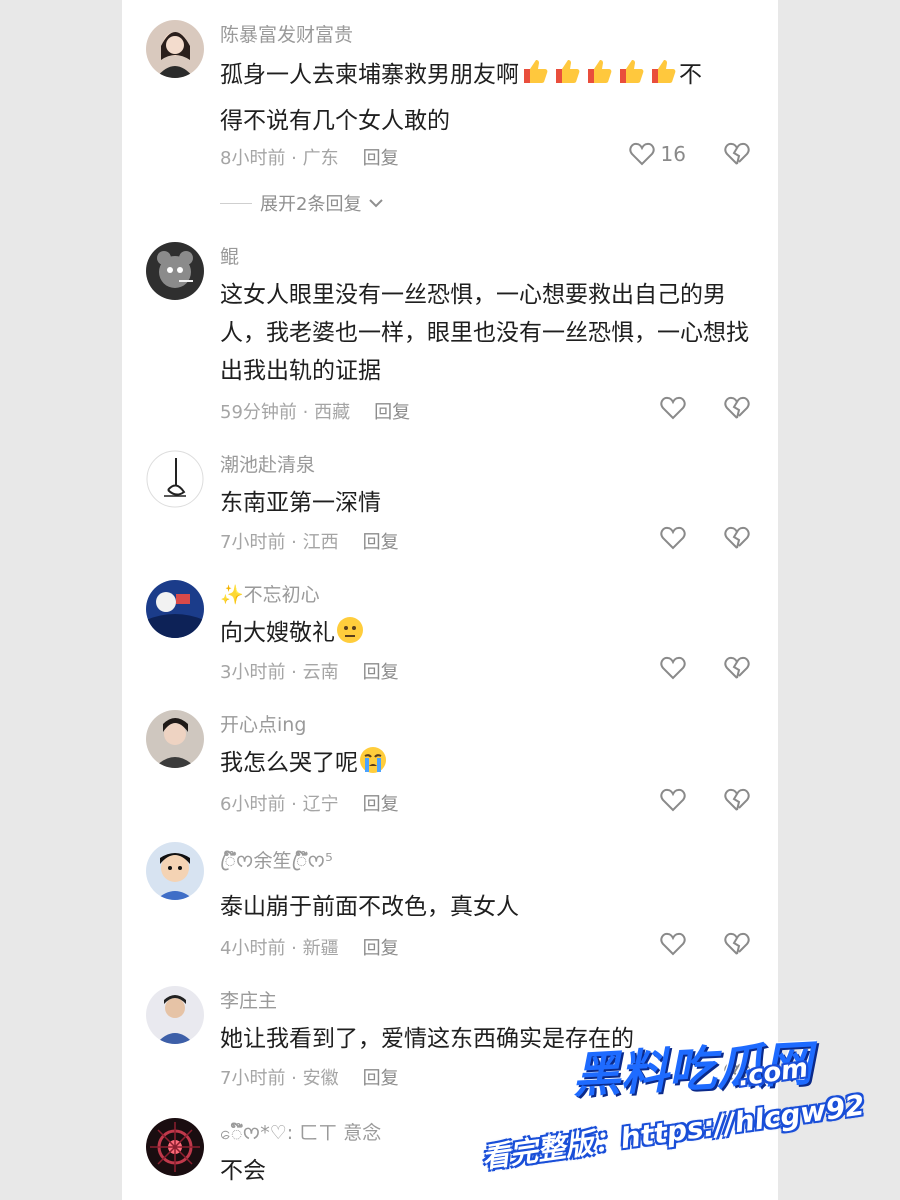 The image size is (900, 1200). I want to click on username: ေ໌໊ᰔ*♡: ㄈㄒ 意念, so click(300, 1133).